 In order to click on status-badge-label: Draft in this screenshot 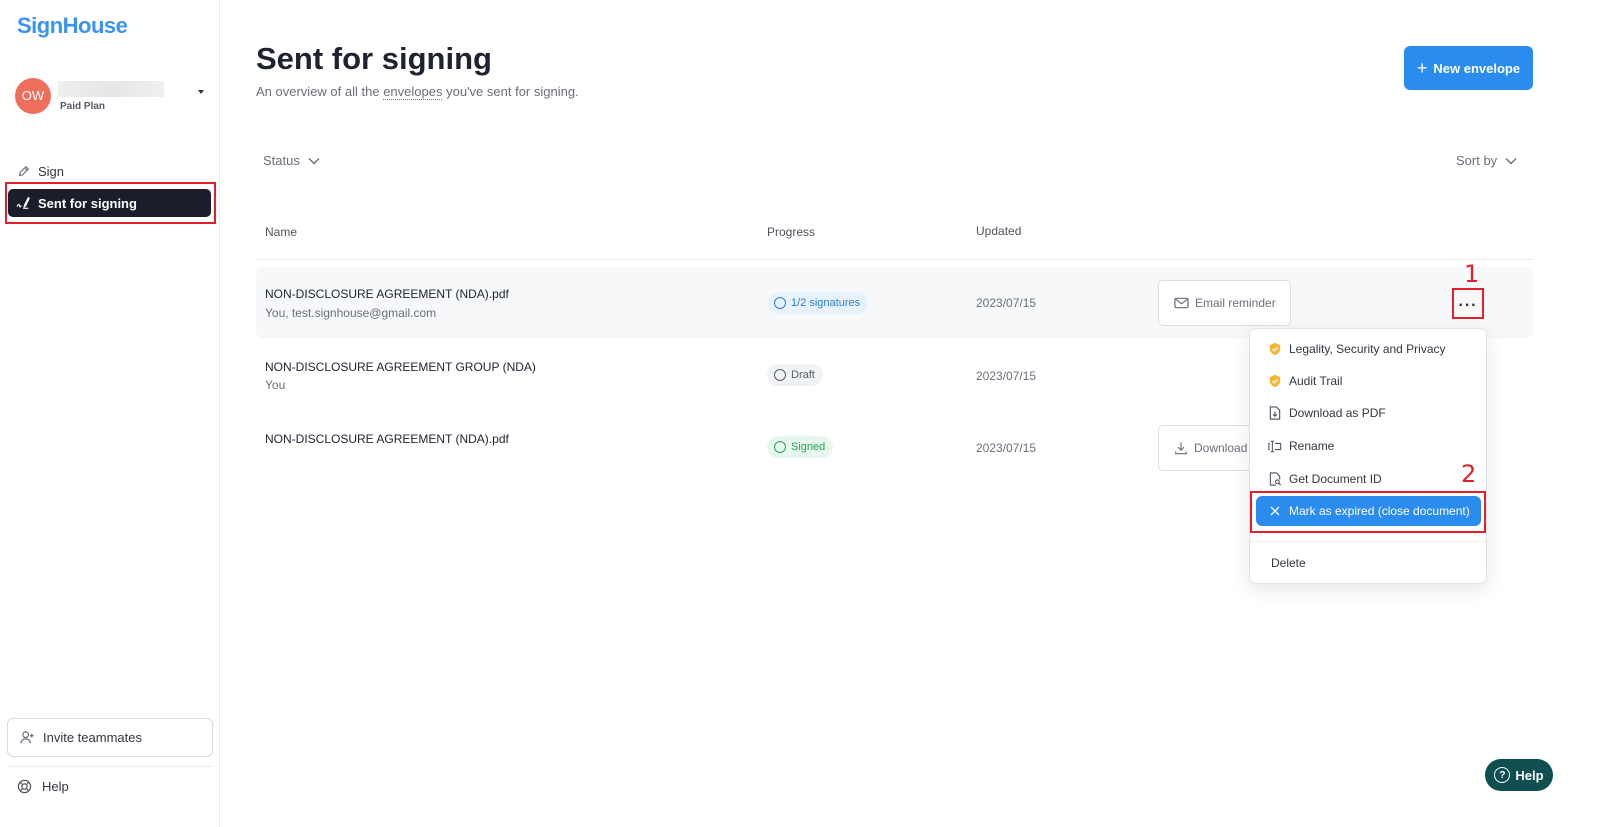, I will do `click(803, 375)`.